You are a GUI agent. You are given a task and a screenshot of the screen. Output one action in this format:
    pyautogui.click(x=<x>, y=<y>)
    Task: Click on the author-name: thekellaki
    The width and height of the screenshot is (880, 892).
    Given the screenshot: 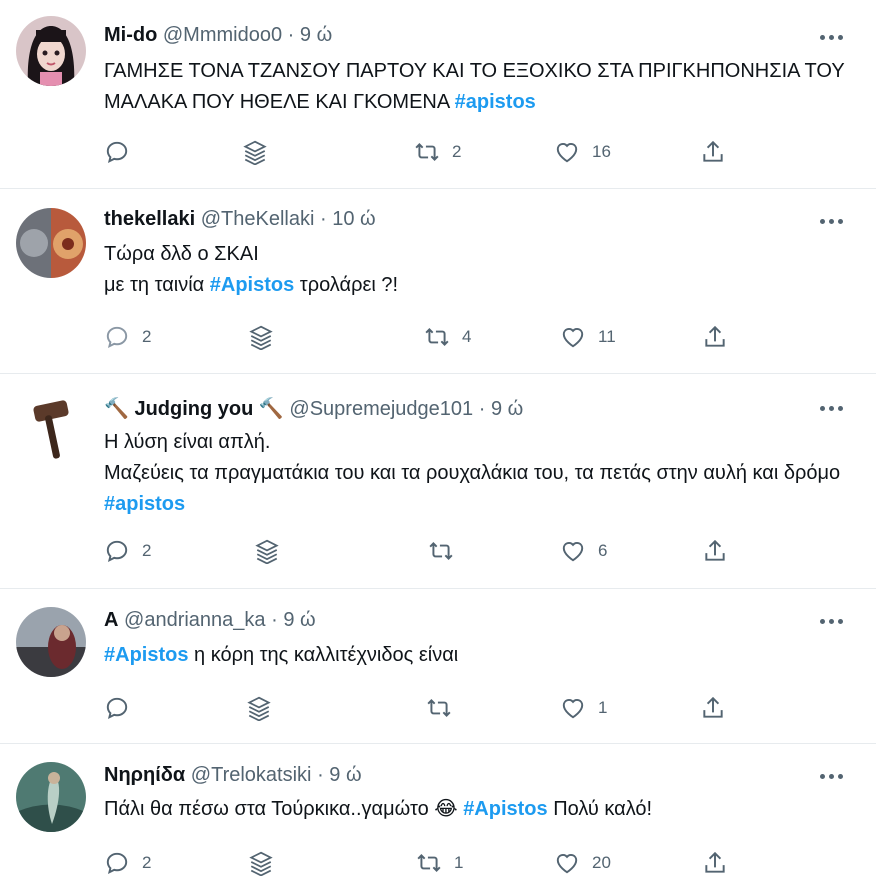 What is the action you would take?
    pyautogui.click(x=149, y=219)
    